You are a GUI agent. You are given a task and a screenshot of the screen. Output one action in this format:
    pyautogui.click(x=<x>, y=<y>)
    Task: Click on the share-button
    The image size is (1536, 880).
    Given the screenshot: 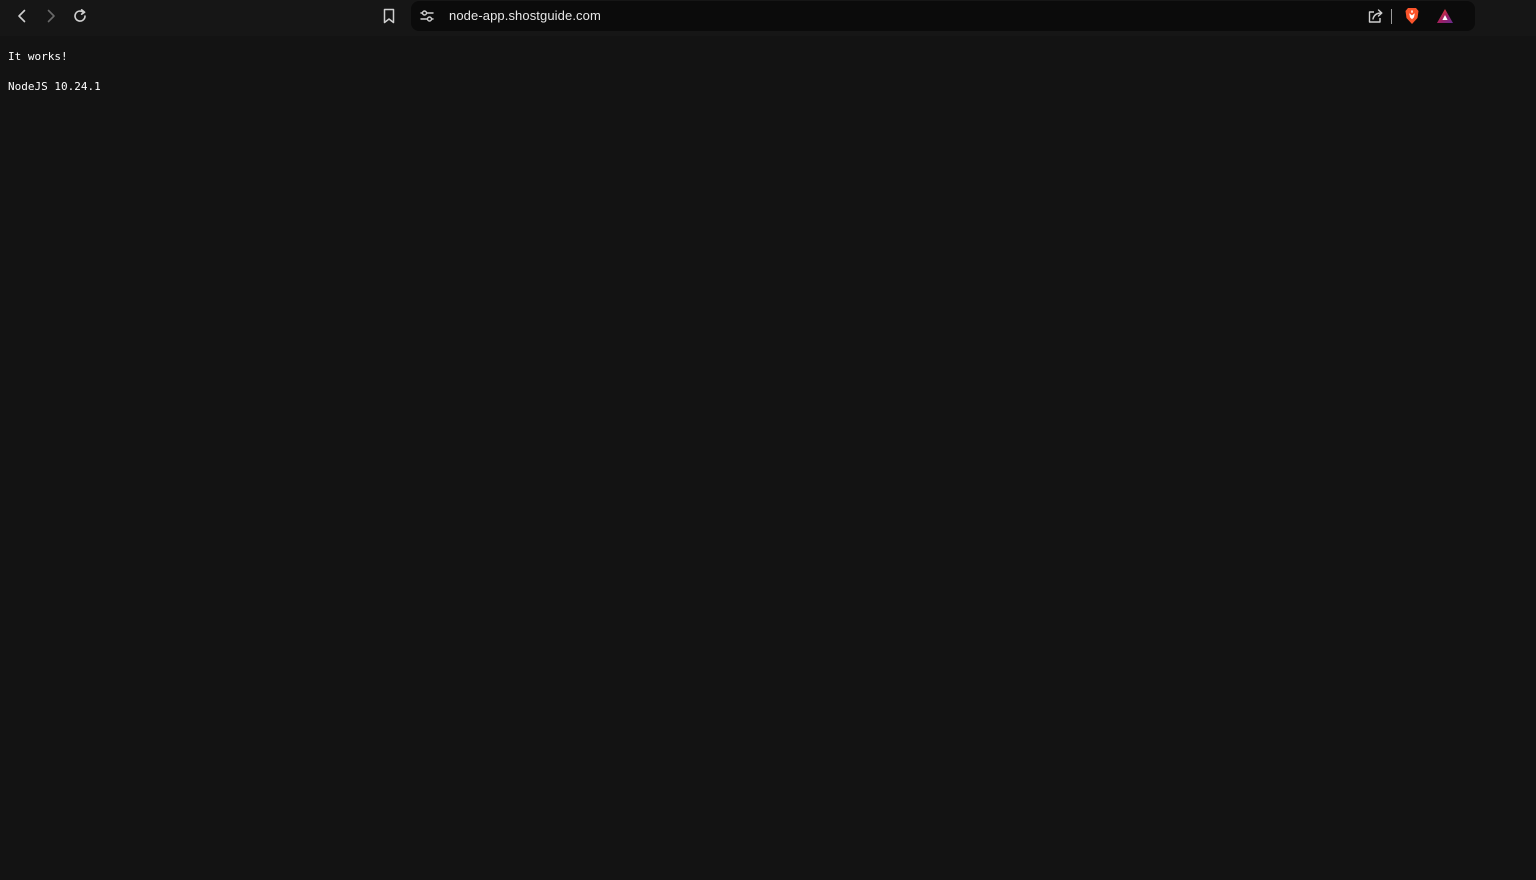 What is the action you would take?
    pyautogui.click(x=1375, y=16)
    